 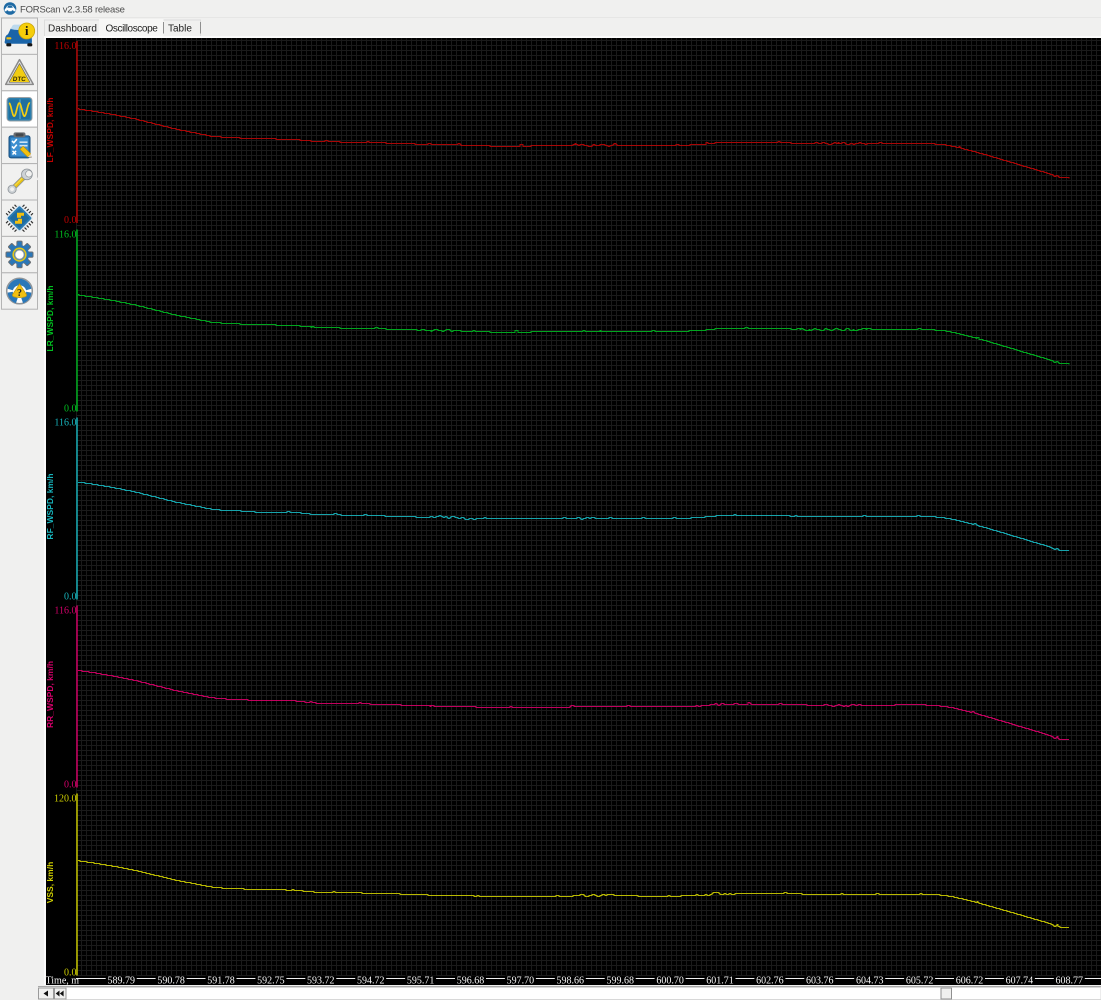 I want to click on svg-text: 593.72, so click(x=321, y=981).